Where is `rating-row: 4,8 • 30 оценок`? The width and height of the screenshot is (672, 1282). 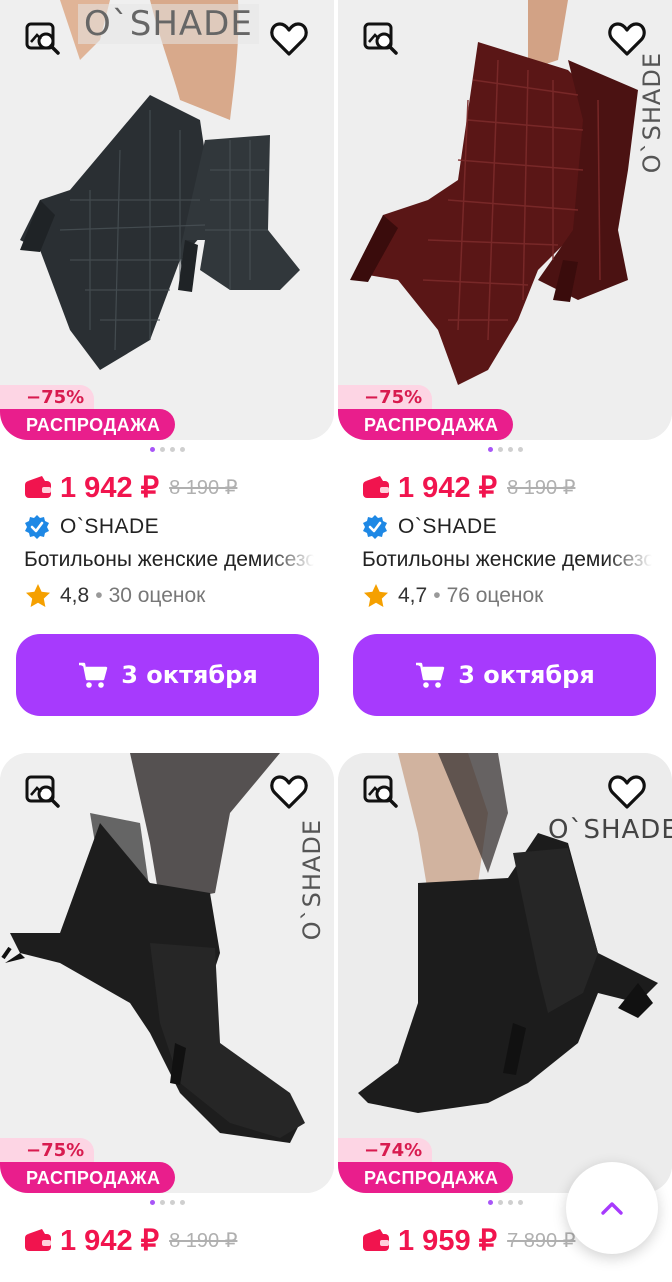 rating-row: 4,8 • 30 оценок is located at coordinates (179, 596).